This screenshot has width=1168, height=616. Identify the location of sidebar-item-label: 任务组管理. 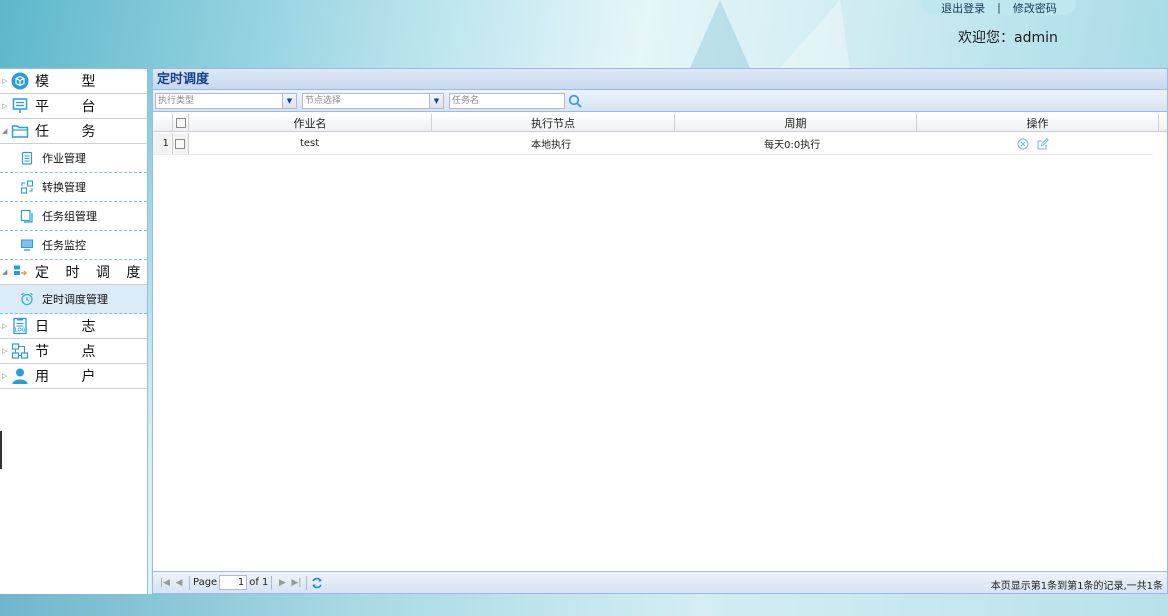
(69, 216).